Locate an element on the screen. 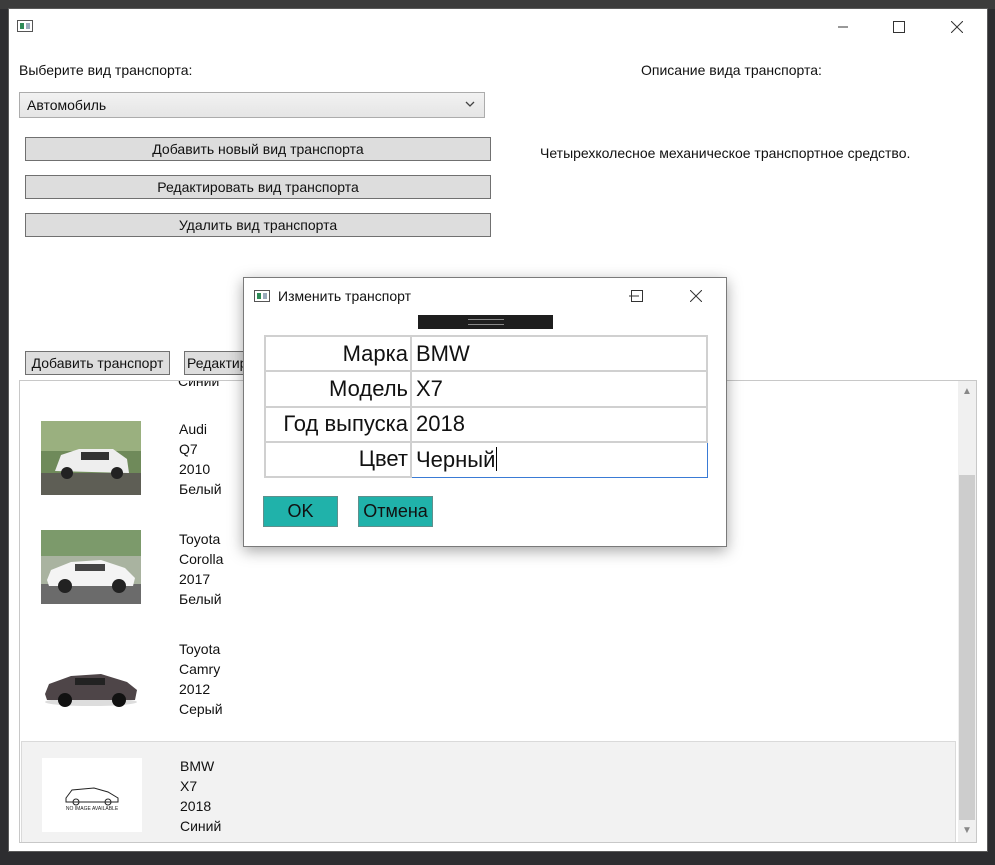 This screenshot has height=865, width=995. year-input: 2018 is located at coordinates (559, 424).